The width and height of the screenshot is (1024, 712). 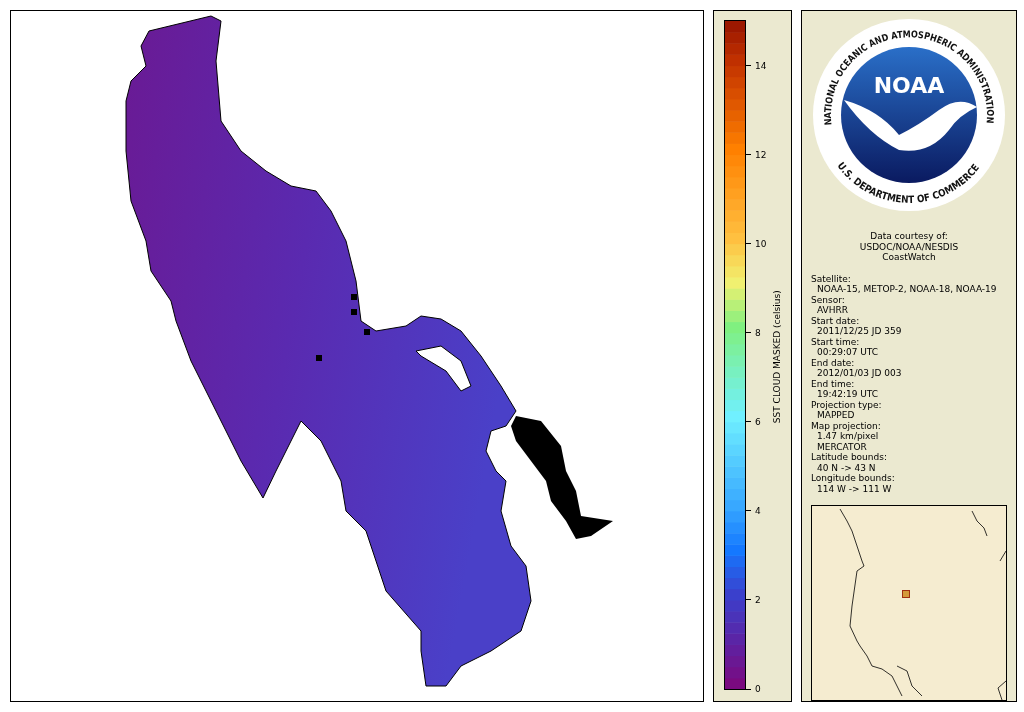 What do you see at coordinates (758, 421) in the screenshot?
I see `tick-label: 6` at bounding box center [758, 421].